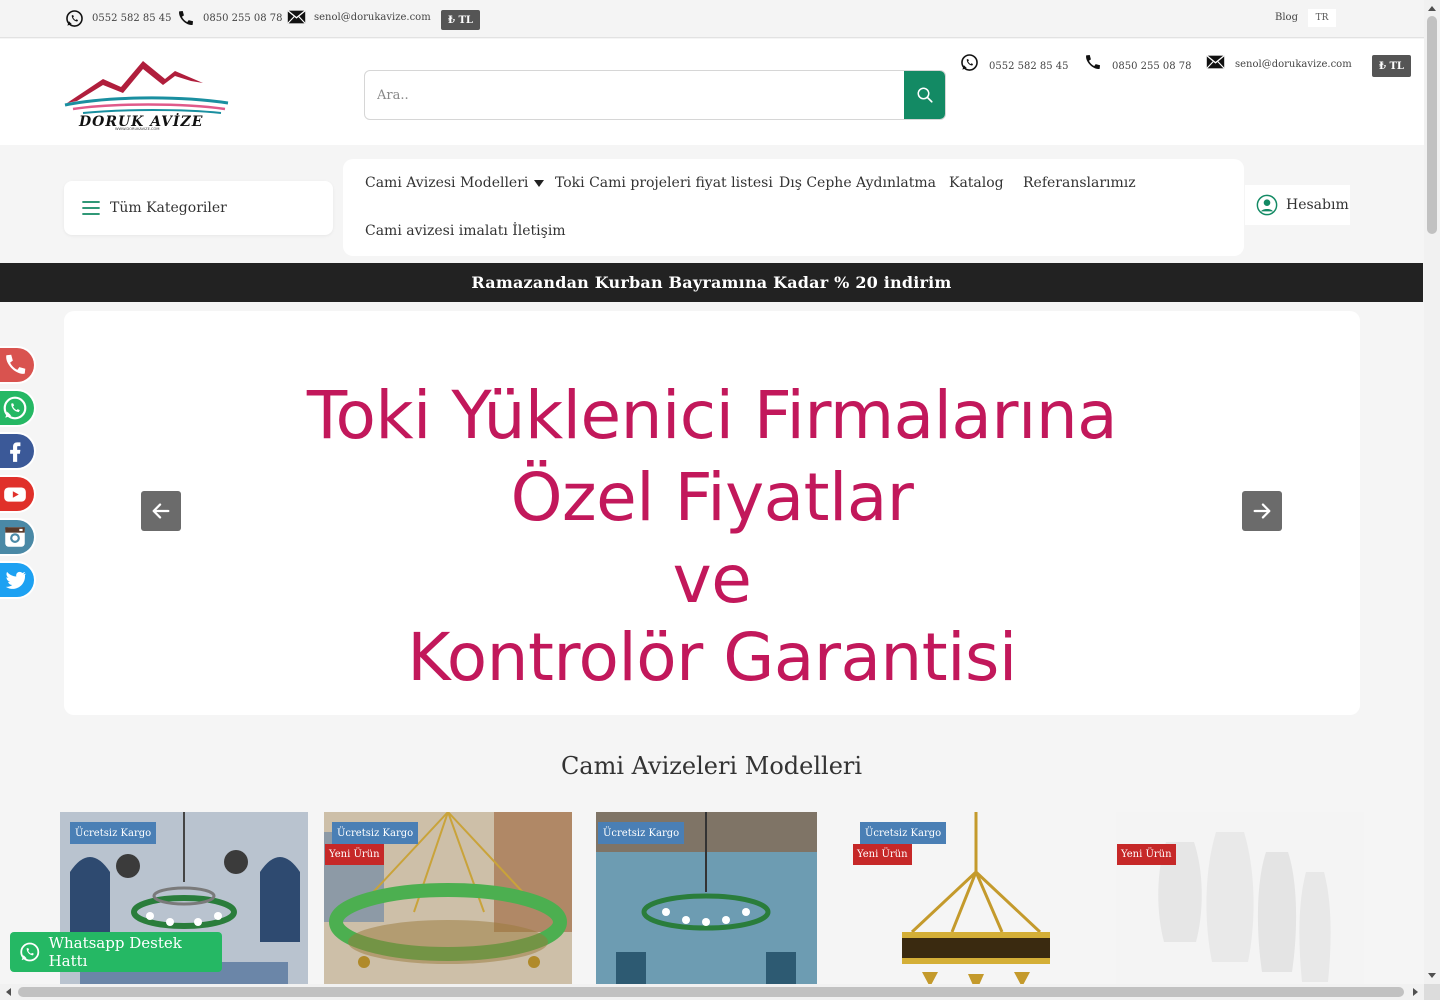 Image resolution: width=1440 pixels, height=1000 pixels. What do you see at coordinates (1432, 125) in the screenshot?
I see `vertical-scroll-thumb` at bounding box center [1432, 125].